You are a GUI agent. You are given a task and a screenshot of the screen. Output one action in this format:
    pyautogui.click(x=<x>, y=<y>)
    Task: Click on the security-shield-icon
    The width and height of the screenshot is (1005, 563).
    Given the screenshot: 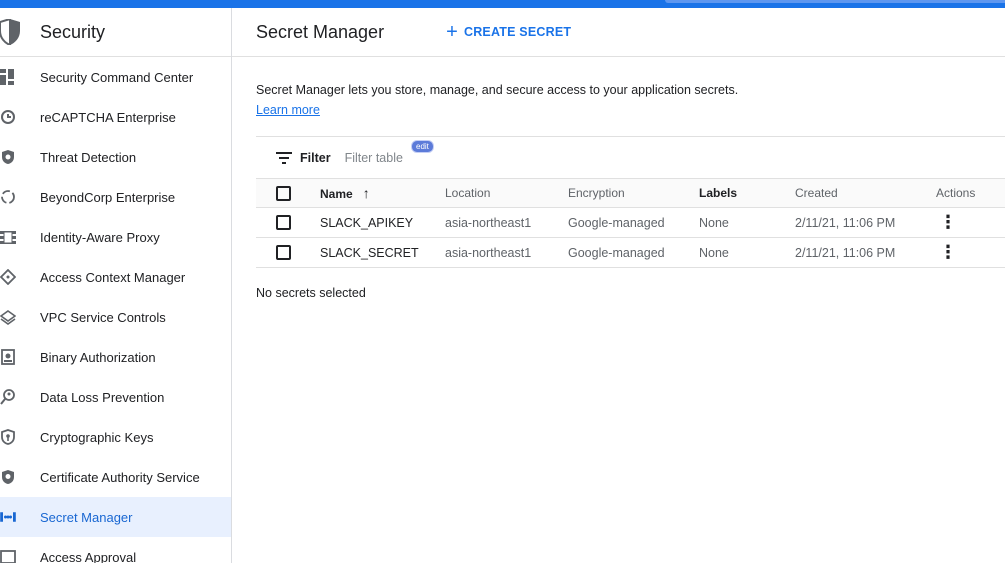 What is the action you would take?
    pyautogui.click(x=10, y=32)
    